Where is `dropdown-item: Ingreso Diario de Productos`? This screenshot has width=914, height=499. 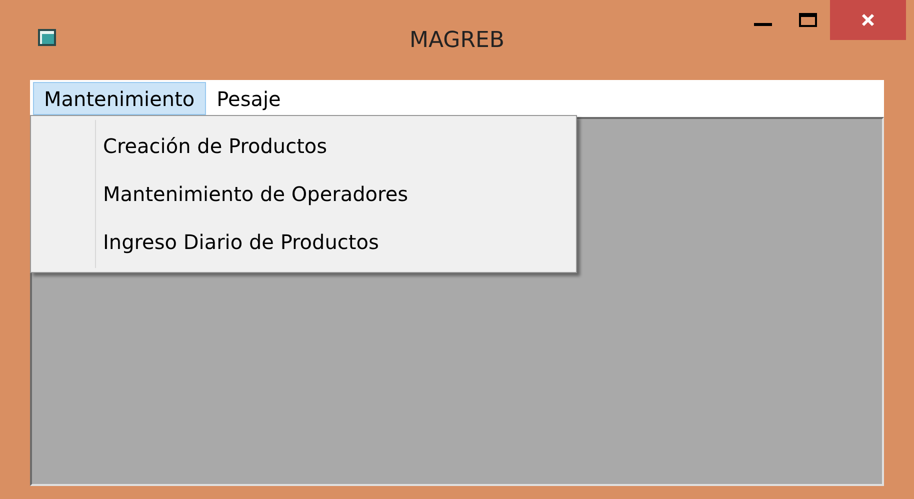
dropdown-item: Ingreso Diario de Productos is located at coordinates (303, 242).